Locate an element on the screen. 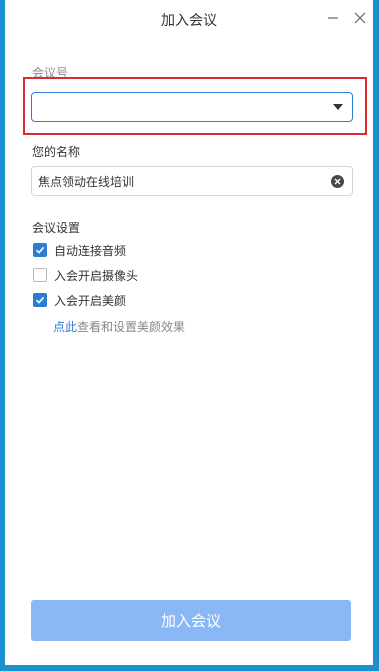 The image size is (379, 671). option-label: 入会开启摄像头 is located at coordinates (96, 275).